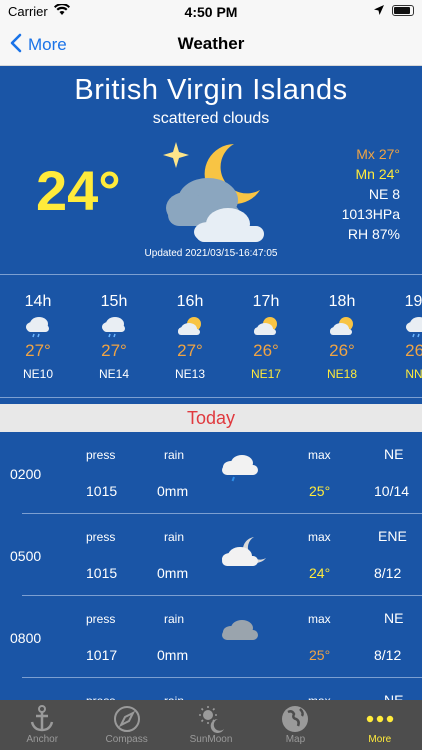 The width and height of the screenshot is (422, 750). I want to click on status-time: 4:50 PM, so click(211, 12).